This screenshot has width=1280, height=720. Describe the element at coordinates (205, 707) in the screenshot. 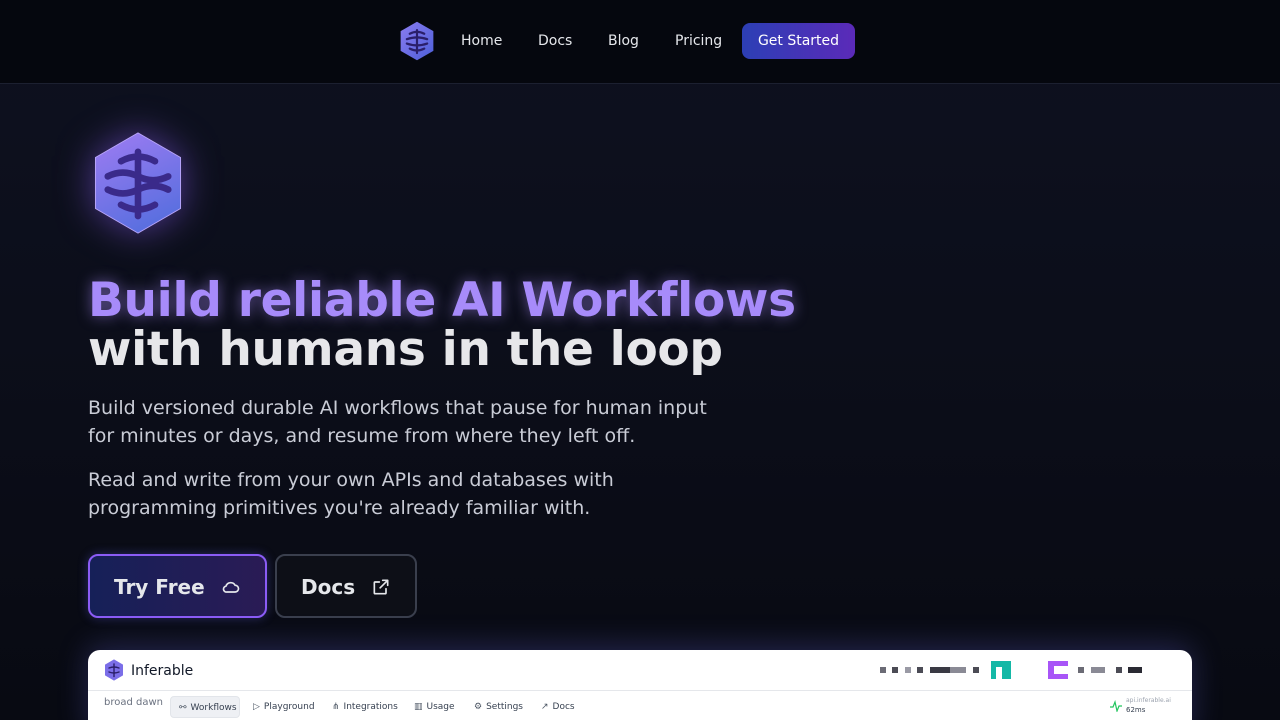

I see `preview-tab-workflows: ⚯ Workflows` at that location.